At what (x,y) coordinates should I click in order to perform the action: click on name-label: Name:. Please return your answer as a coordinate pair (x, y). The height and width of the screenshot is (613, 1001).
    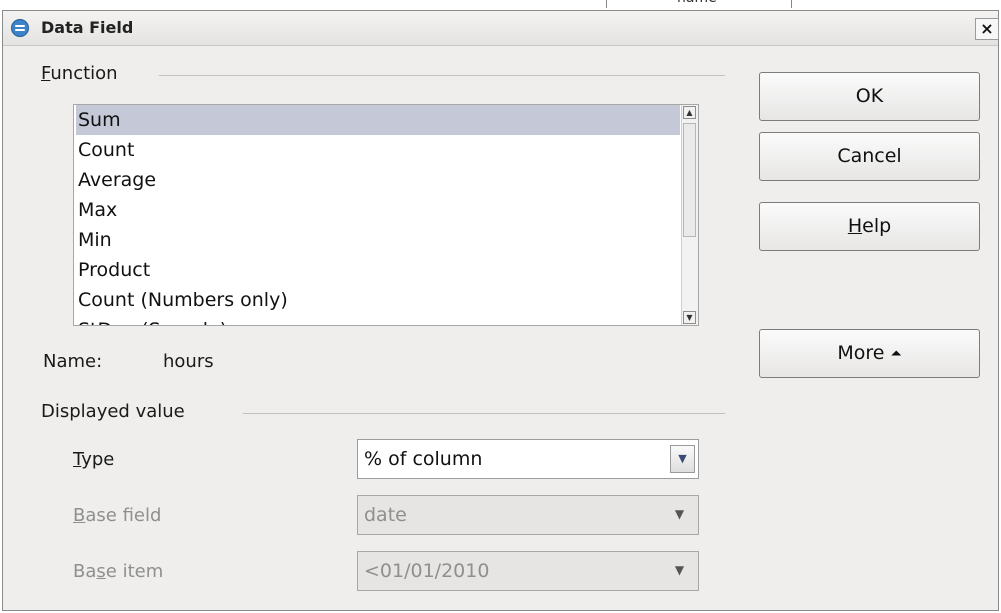
    Looking at the image, I should click on (73, 361).